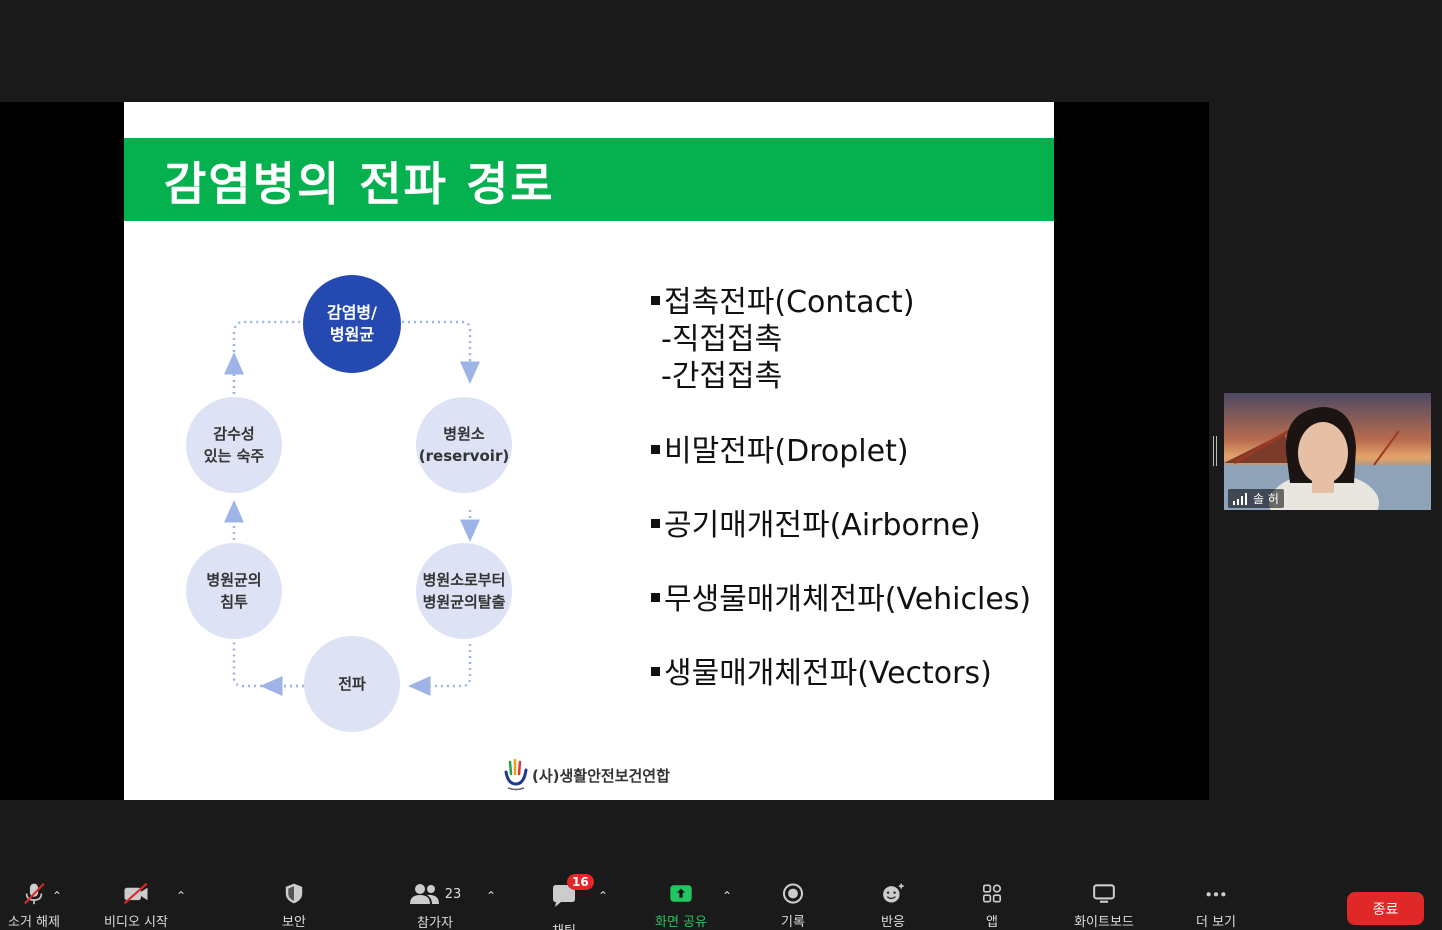  I want to click on node-exit-line2: 병원균의탈출, so click(464, 602).